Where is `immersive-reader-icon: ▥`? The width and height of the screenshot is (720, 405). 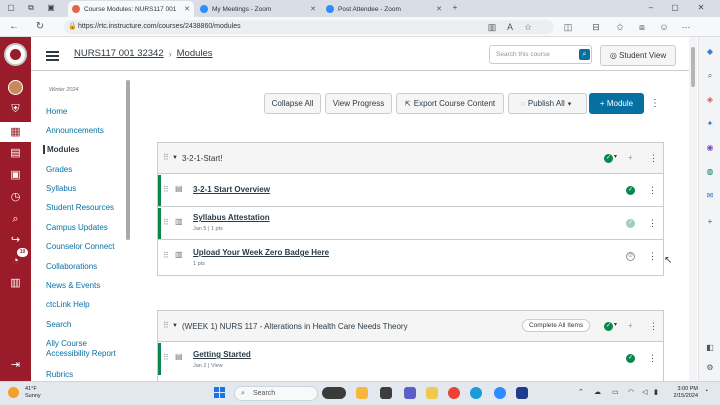 immersive-reader-icon: ▥ is located at coordinates (492, 27).